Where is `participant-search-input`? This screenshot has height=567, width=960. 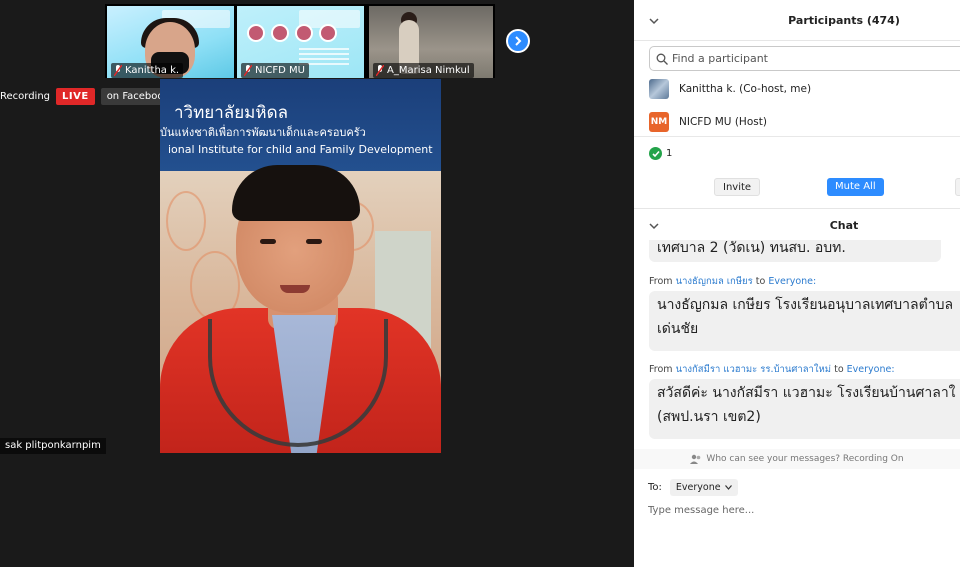 participant-search-input is located at coordinates (816, 58).